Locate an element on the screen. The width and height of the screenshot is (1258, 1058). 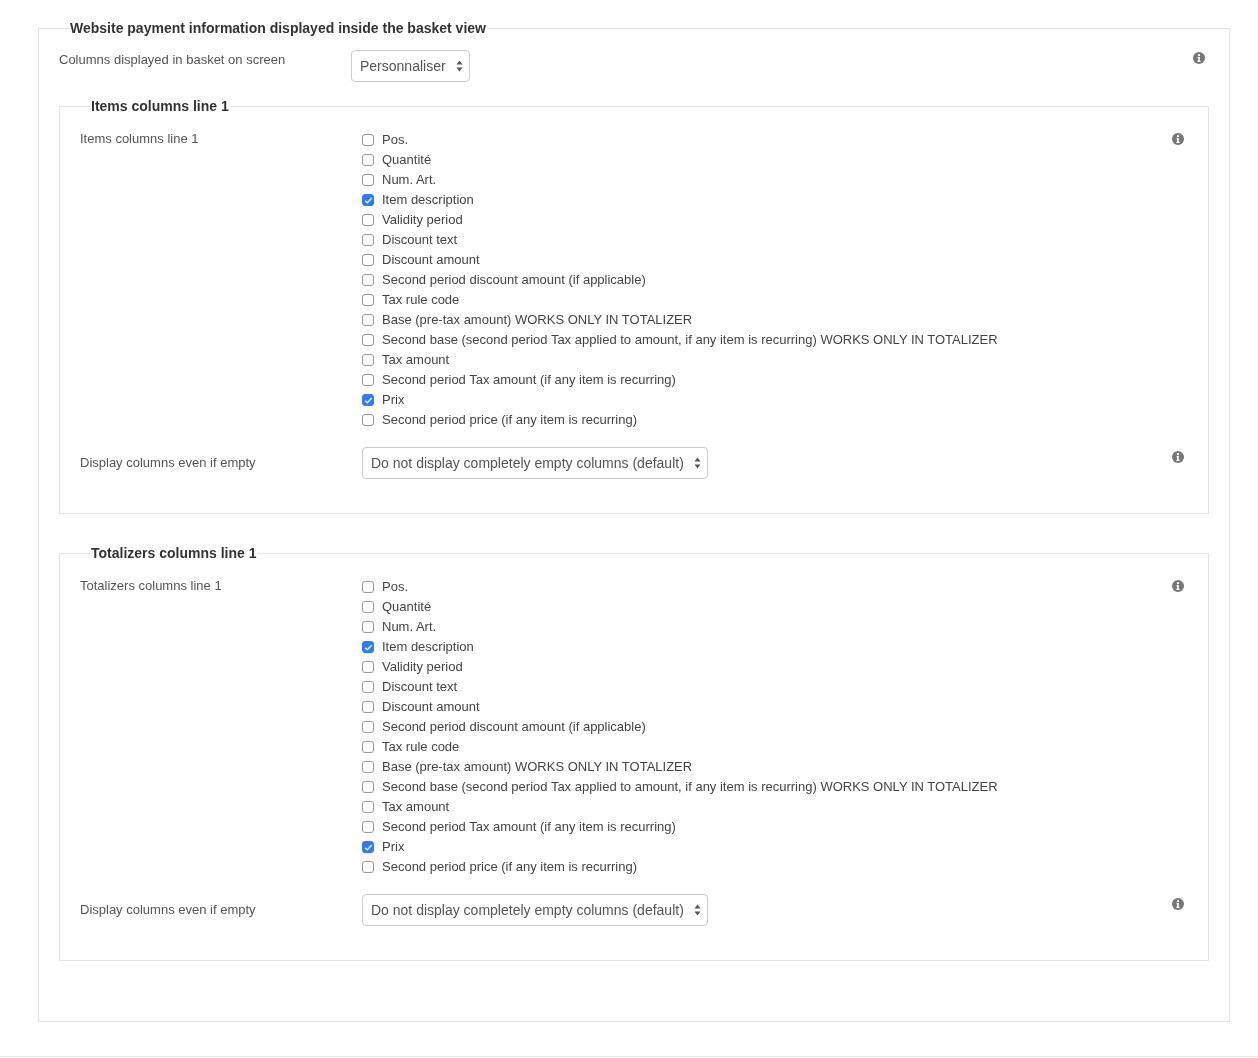
field-label: Totalizers columns line 1 is located at coordinates (151, 586).